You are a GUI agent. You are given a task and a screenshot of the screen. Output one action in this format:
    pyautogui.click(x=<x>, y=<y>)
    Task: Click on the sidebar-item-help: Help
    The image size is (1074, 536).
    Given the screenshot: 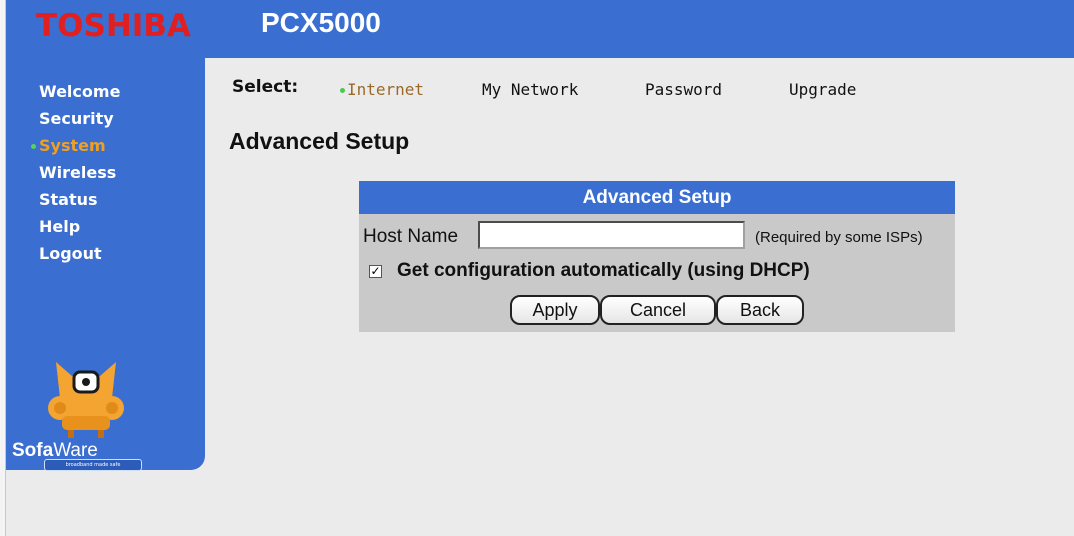 What is the action you would take?
    pyautogui.click(x=79, y=226)
    